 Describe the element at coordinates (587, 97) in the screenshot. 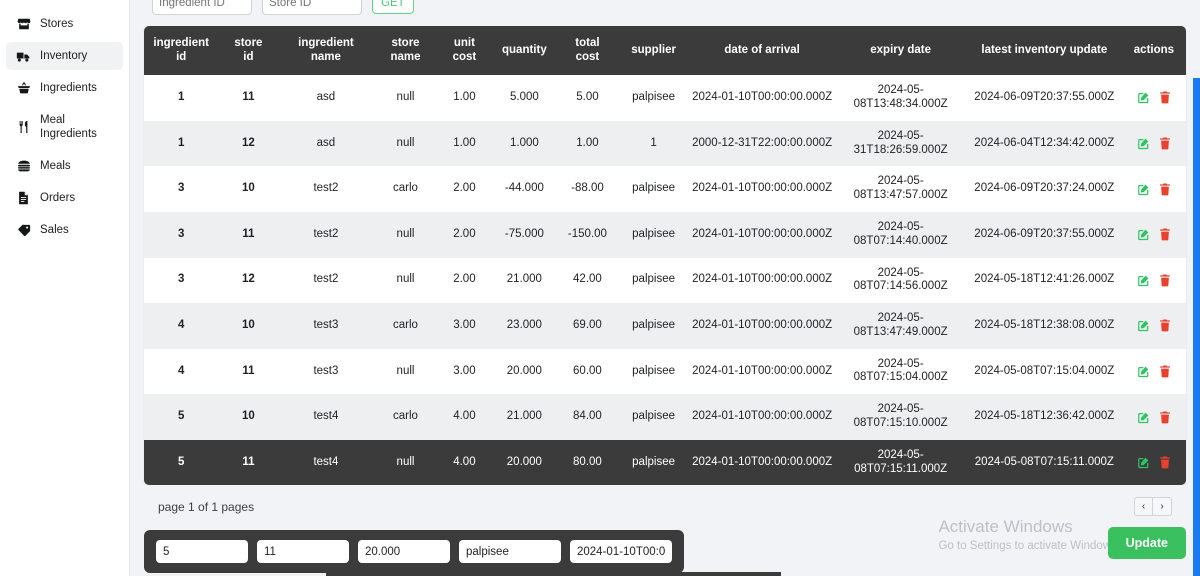

I see `cell-total-cost: 5.00` at that location.